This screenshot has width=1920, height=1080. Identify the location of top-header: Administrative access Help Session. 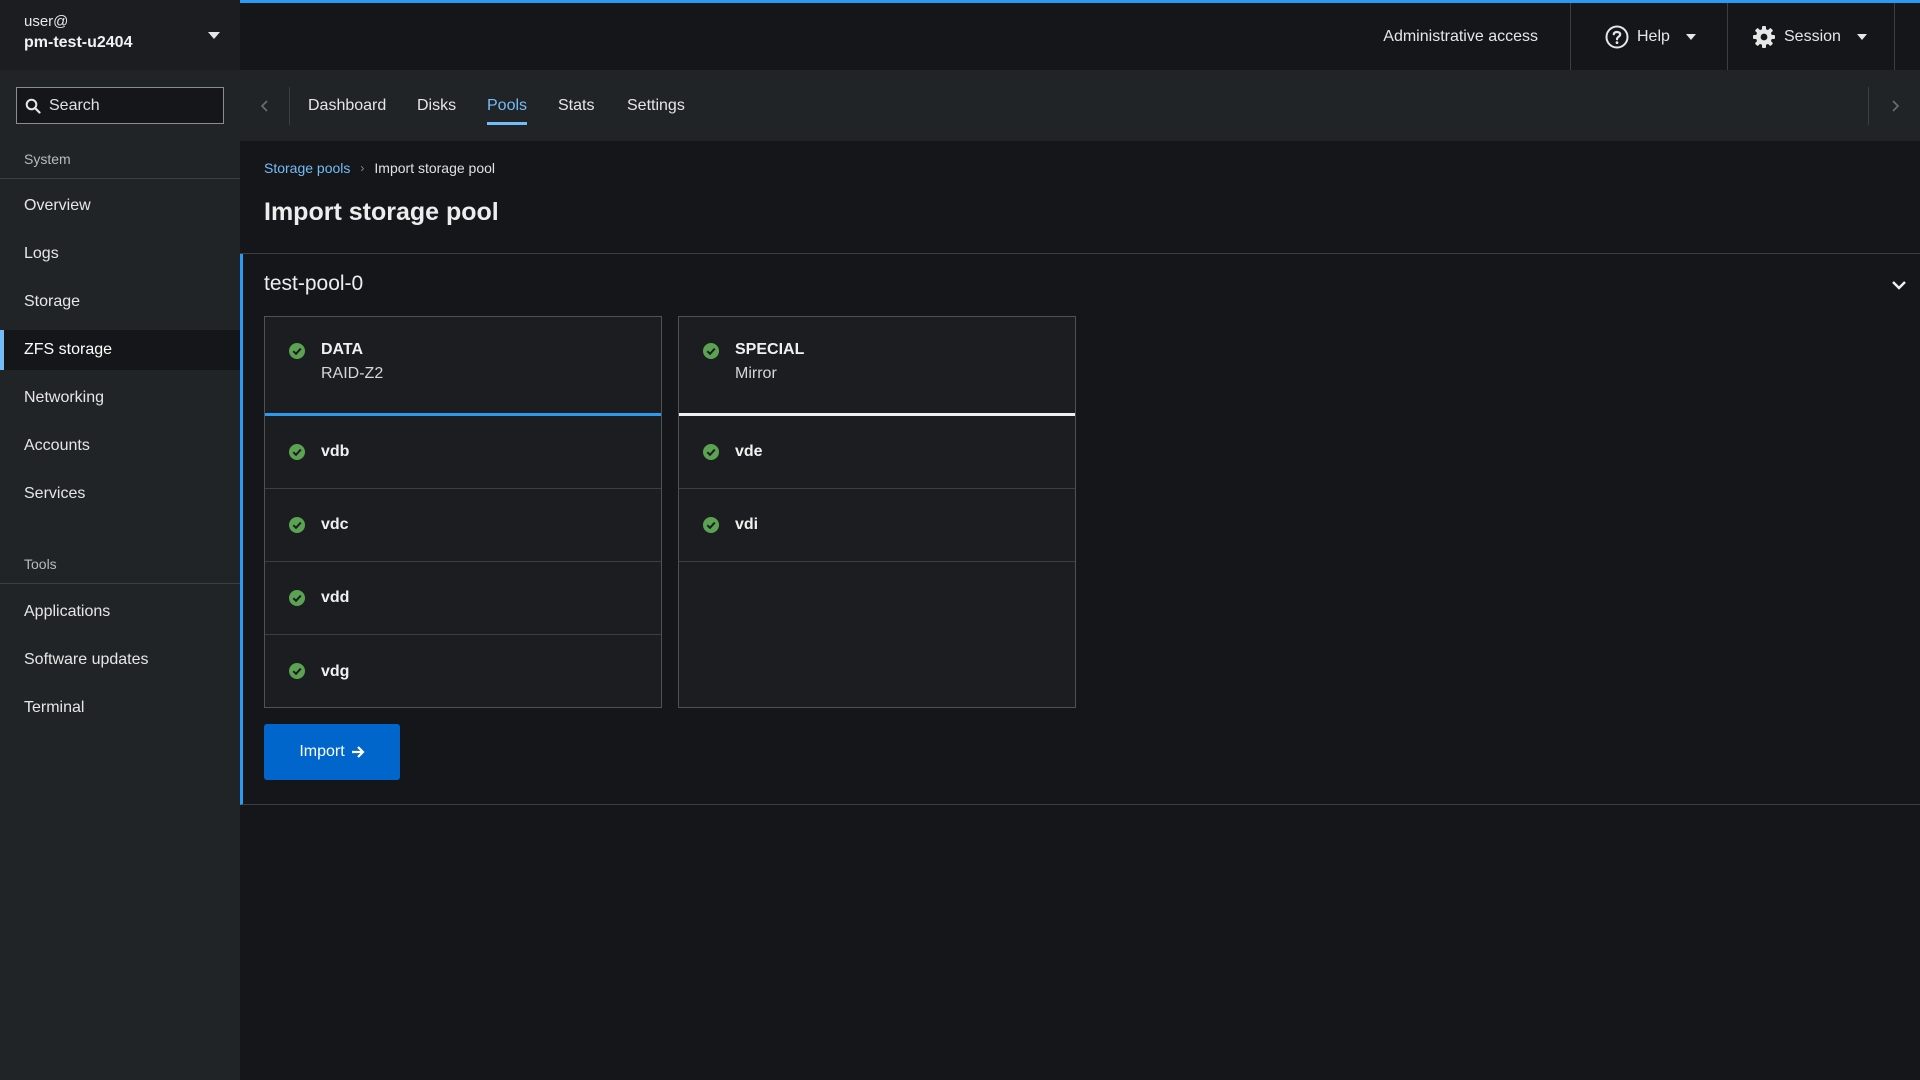
(1080, 35).